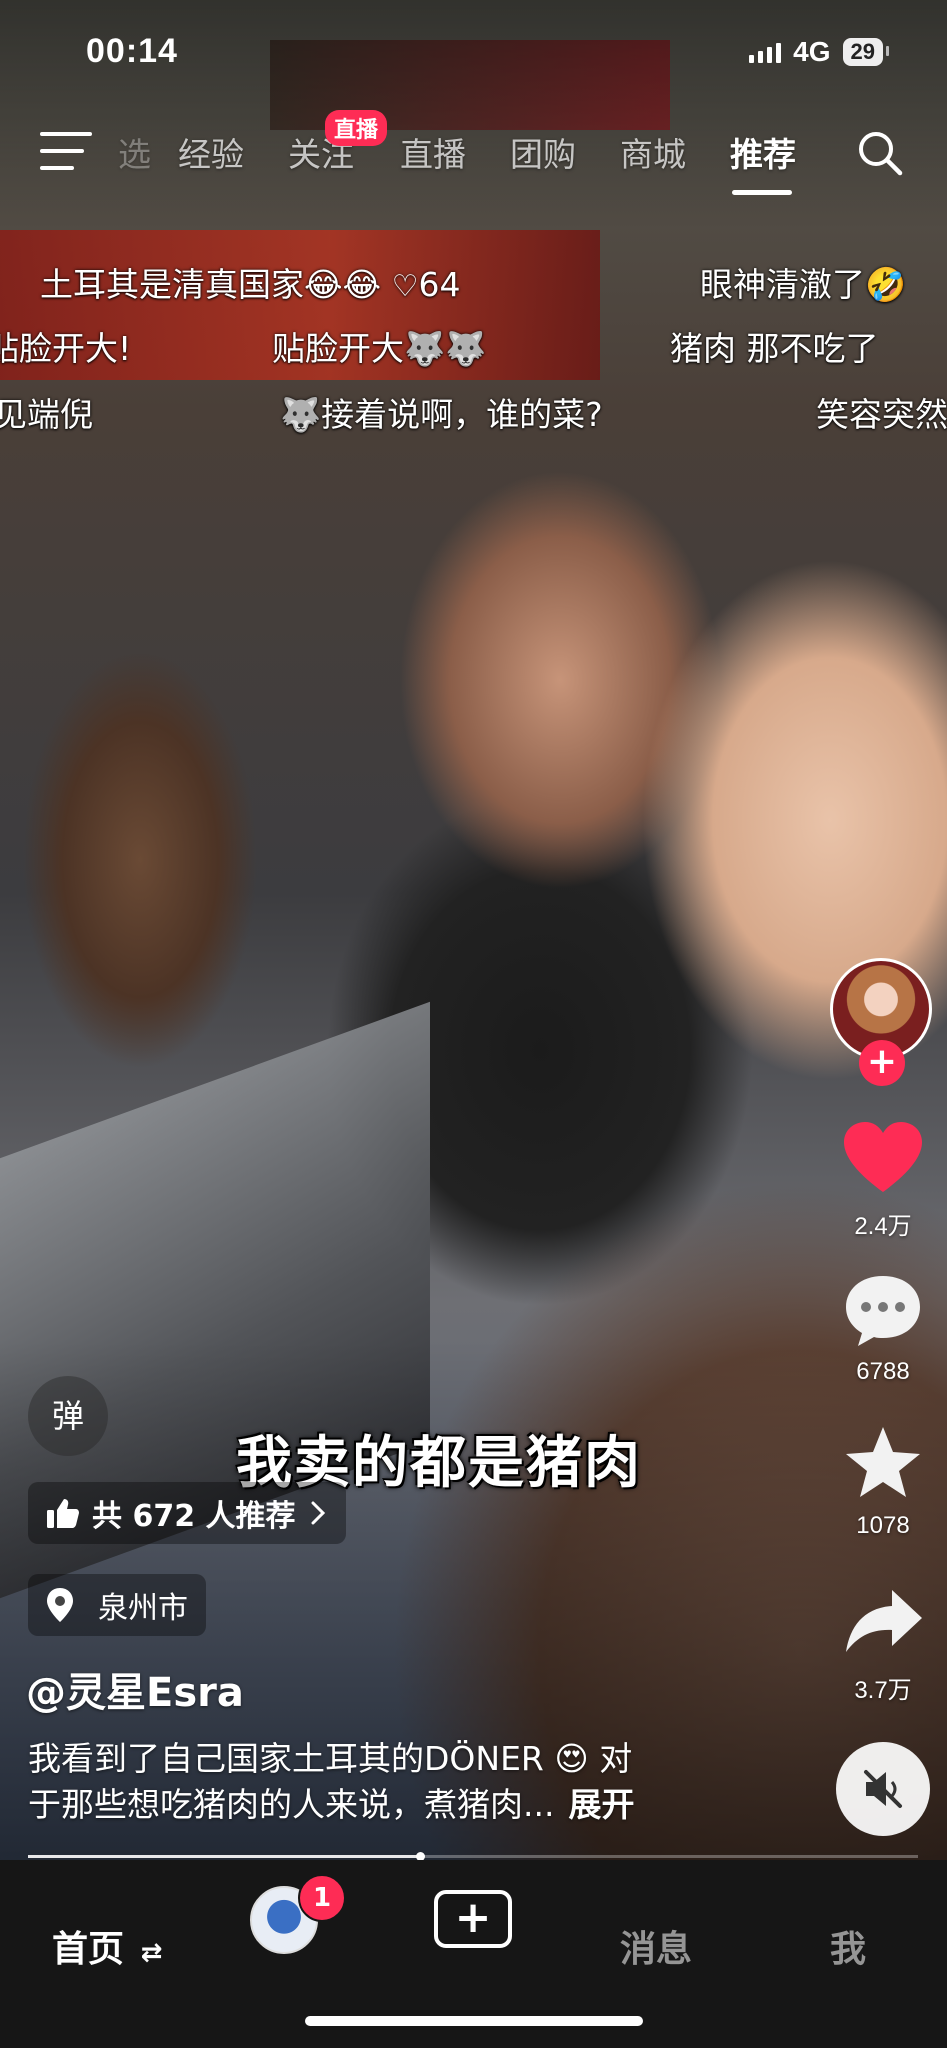 The height and width of the screenshot is (2048, 947). I want to click on chevron-right-icon, so click(318, 1513).